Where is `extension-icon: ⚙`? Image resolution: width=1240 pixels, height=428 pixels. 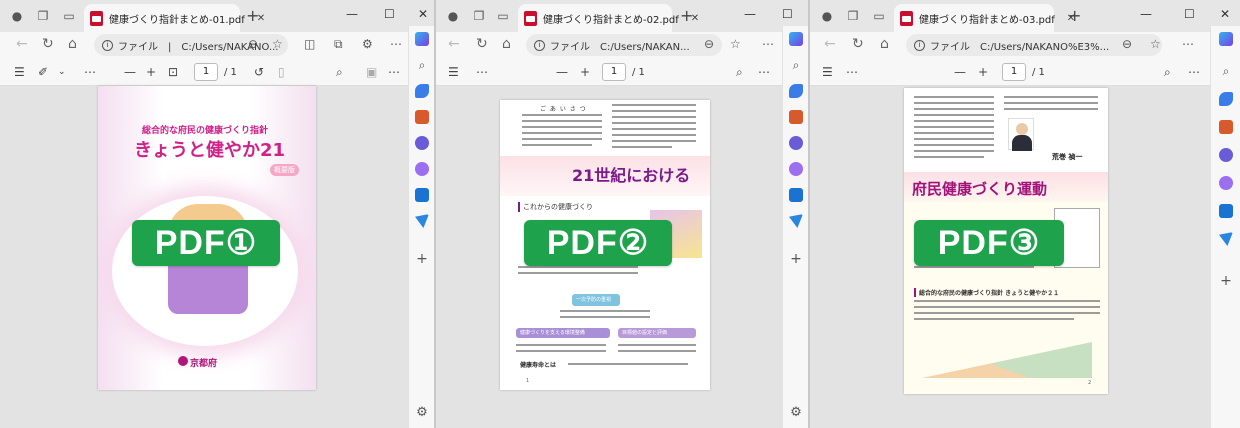 extension-icon: ⚙ is located at coordinates (367, 44).